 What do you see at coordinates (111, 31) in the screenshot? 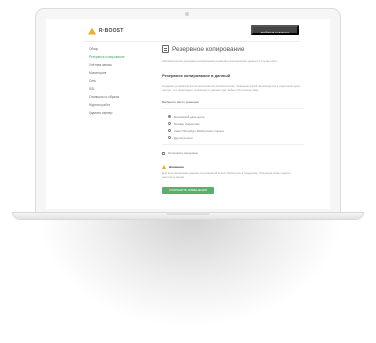
I see `logo-text: R·BOOST` at bounding box center [111, 31].